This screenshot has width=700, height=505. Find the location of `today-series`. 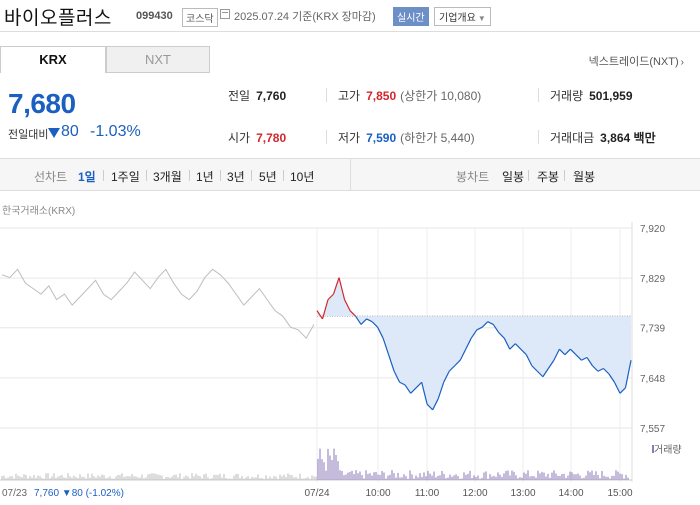

today-series is located at coordinates (474, 344).